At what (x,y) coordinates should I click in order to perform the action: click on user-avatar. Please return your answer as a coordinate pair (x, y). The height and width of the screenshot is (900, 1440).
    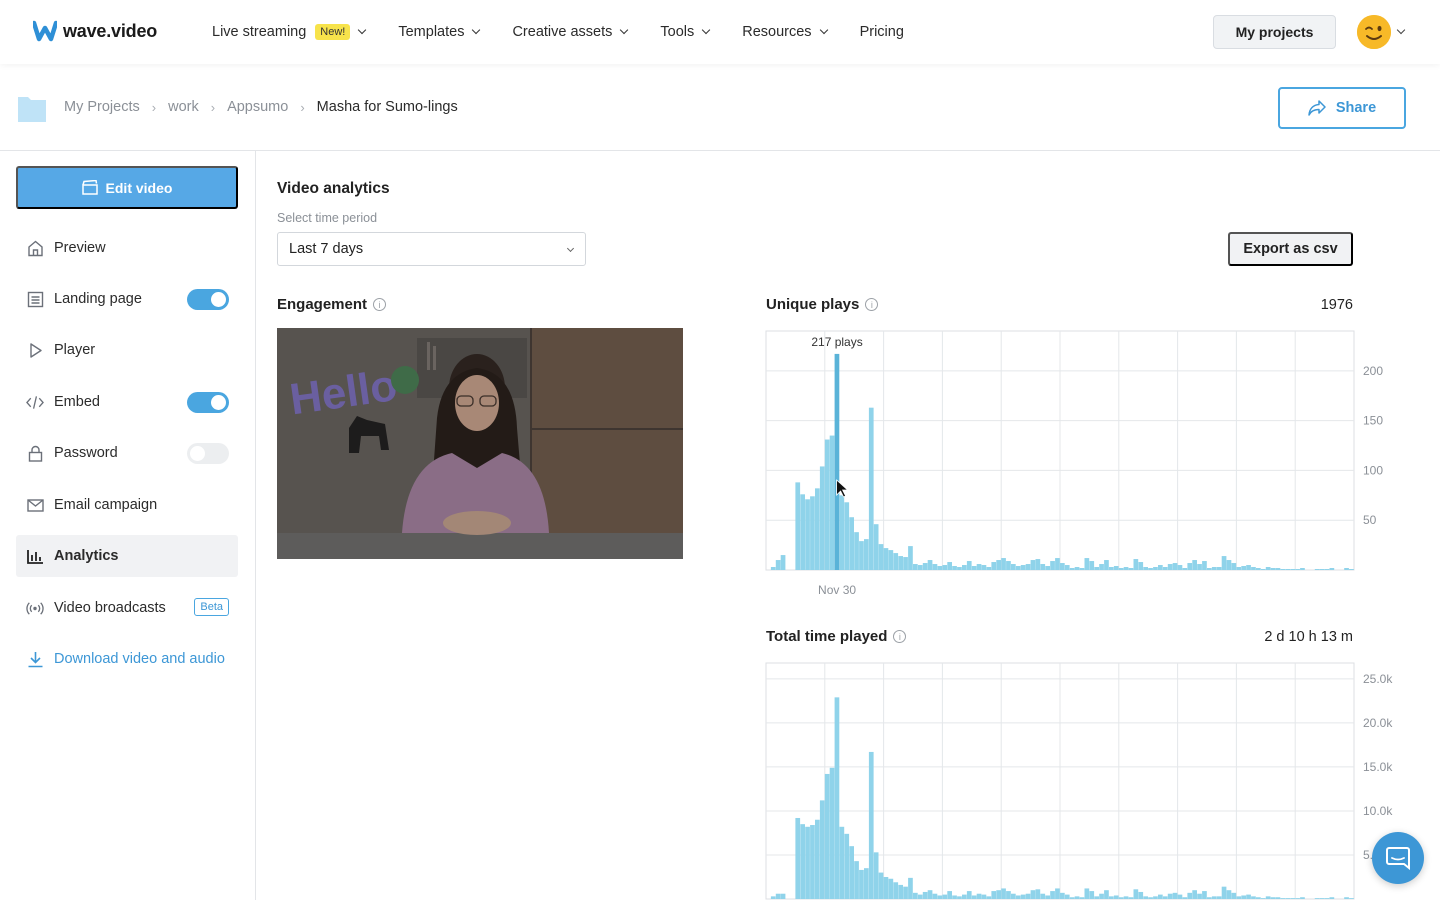
    Looking at the image, I should click on (1374, 32).